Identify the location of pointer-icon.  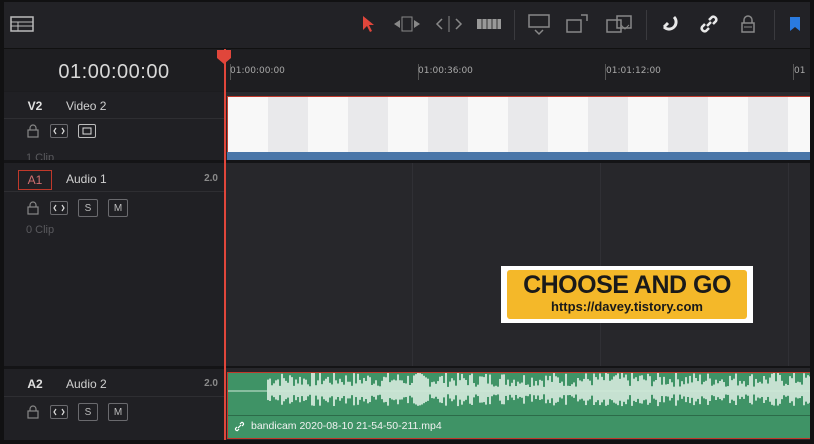
(368, 24).